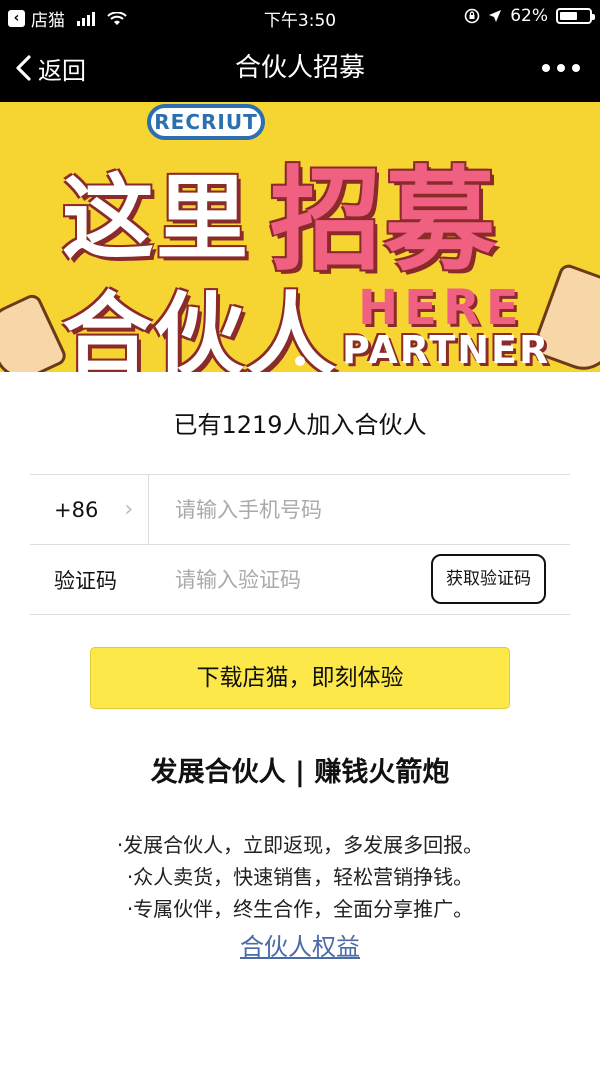 This screenshot has height=1067, width=600. What do you see at coordinates (85, 580) in the screenshot?
I see `code-label: 验证码` at bounding box center [85, 580].